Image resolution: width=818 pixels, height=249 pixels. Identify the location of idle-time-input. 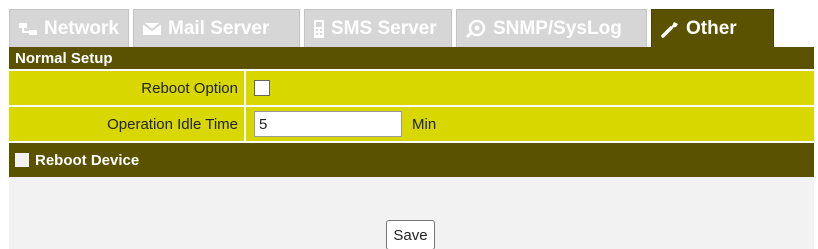
(328, 124).